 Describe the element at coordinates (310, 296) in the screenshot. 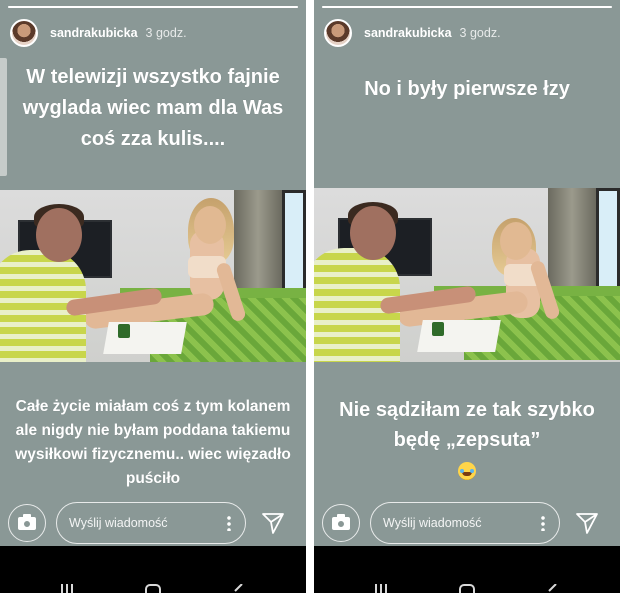

I see `panel-divider` at that location.